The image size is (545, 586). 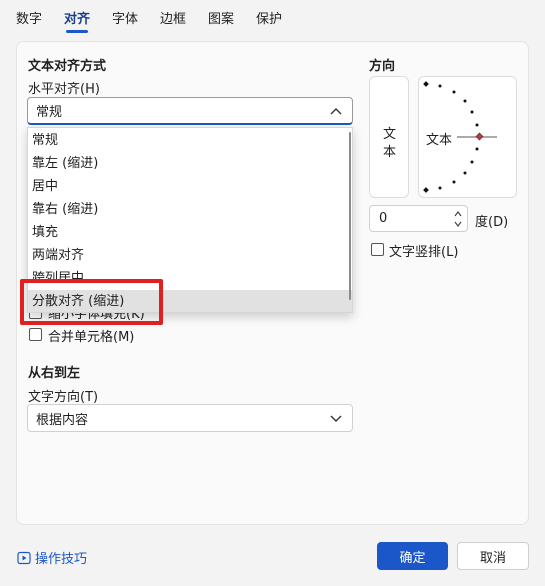 What do you see at coordinates (493, 556) in the screenshot?
I see `cancel-button: 取消` at bounding box center [493, 556].